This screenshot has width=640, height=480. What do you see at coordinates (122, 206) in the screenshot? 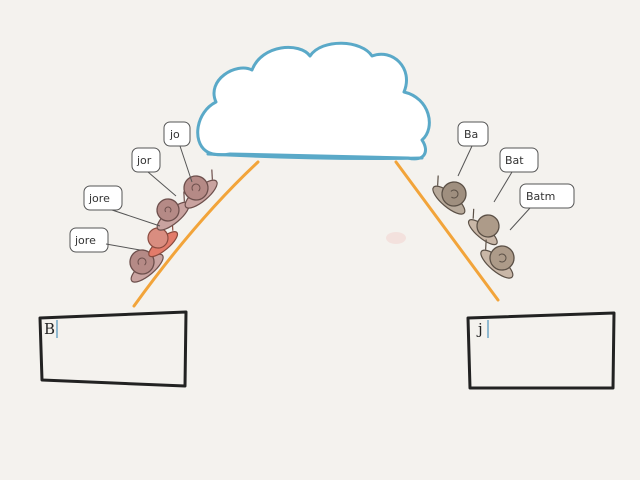
I see `bubble-left-3: jore` at bounding box center [122, 206].